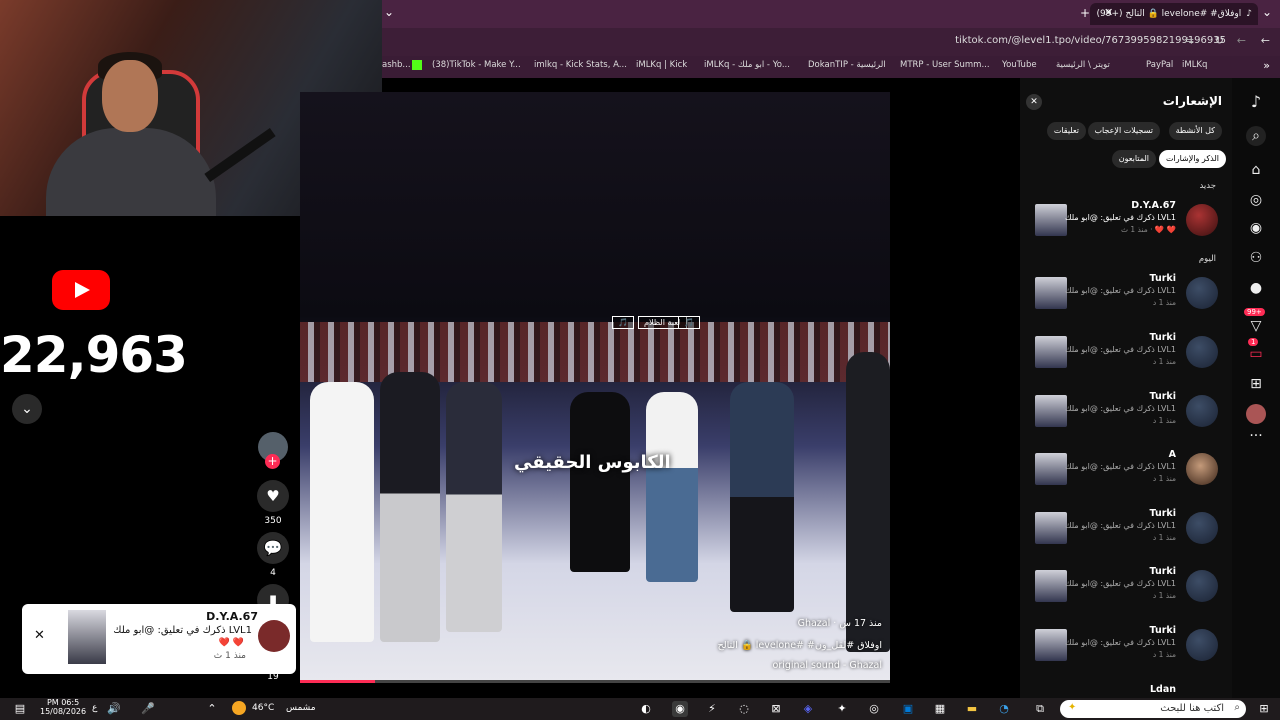 This screenshot has height=720, width=1280. I want to click on tab-followers: المتابعون, so click(1133, 159).